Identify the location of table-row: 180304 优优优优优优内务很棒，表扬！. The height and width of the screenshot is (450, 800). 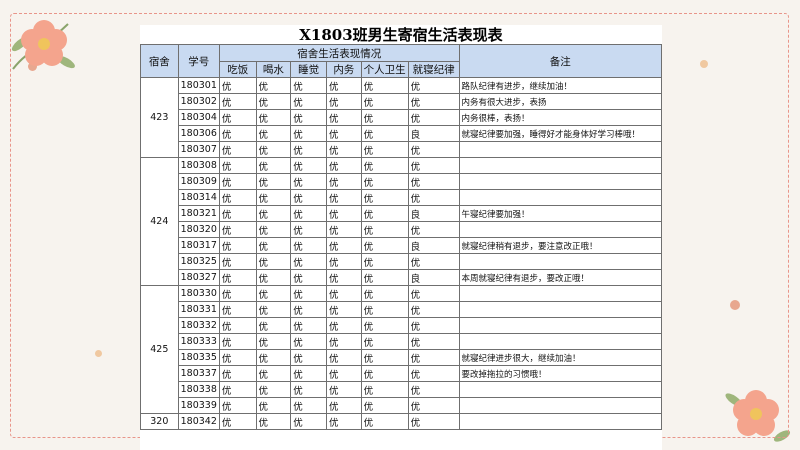
(401, 117).